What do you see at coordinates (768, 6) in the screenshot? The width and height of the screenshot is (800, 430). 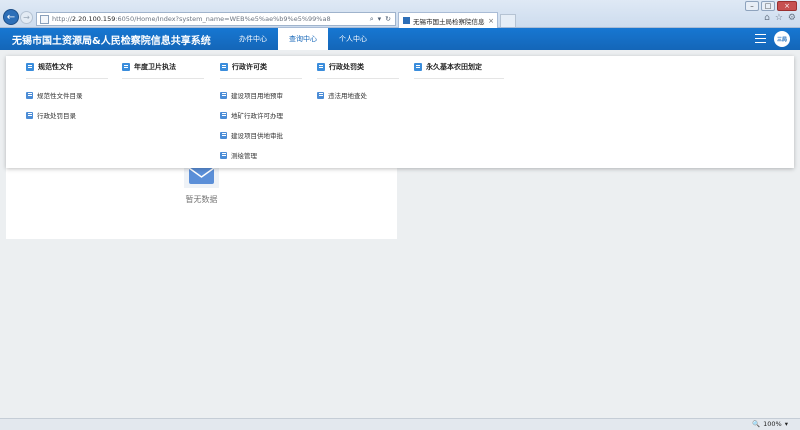 I see `maximize-button: □` at bounding box center [768, 6].